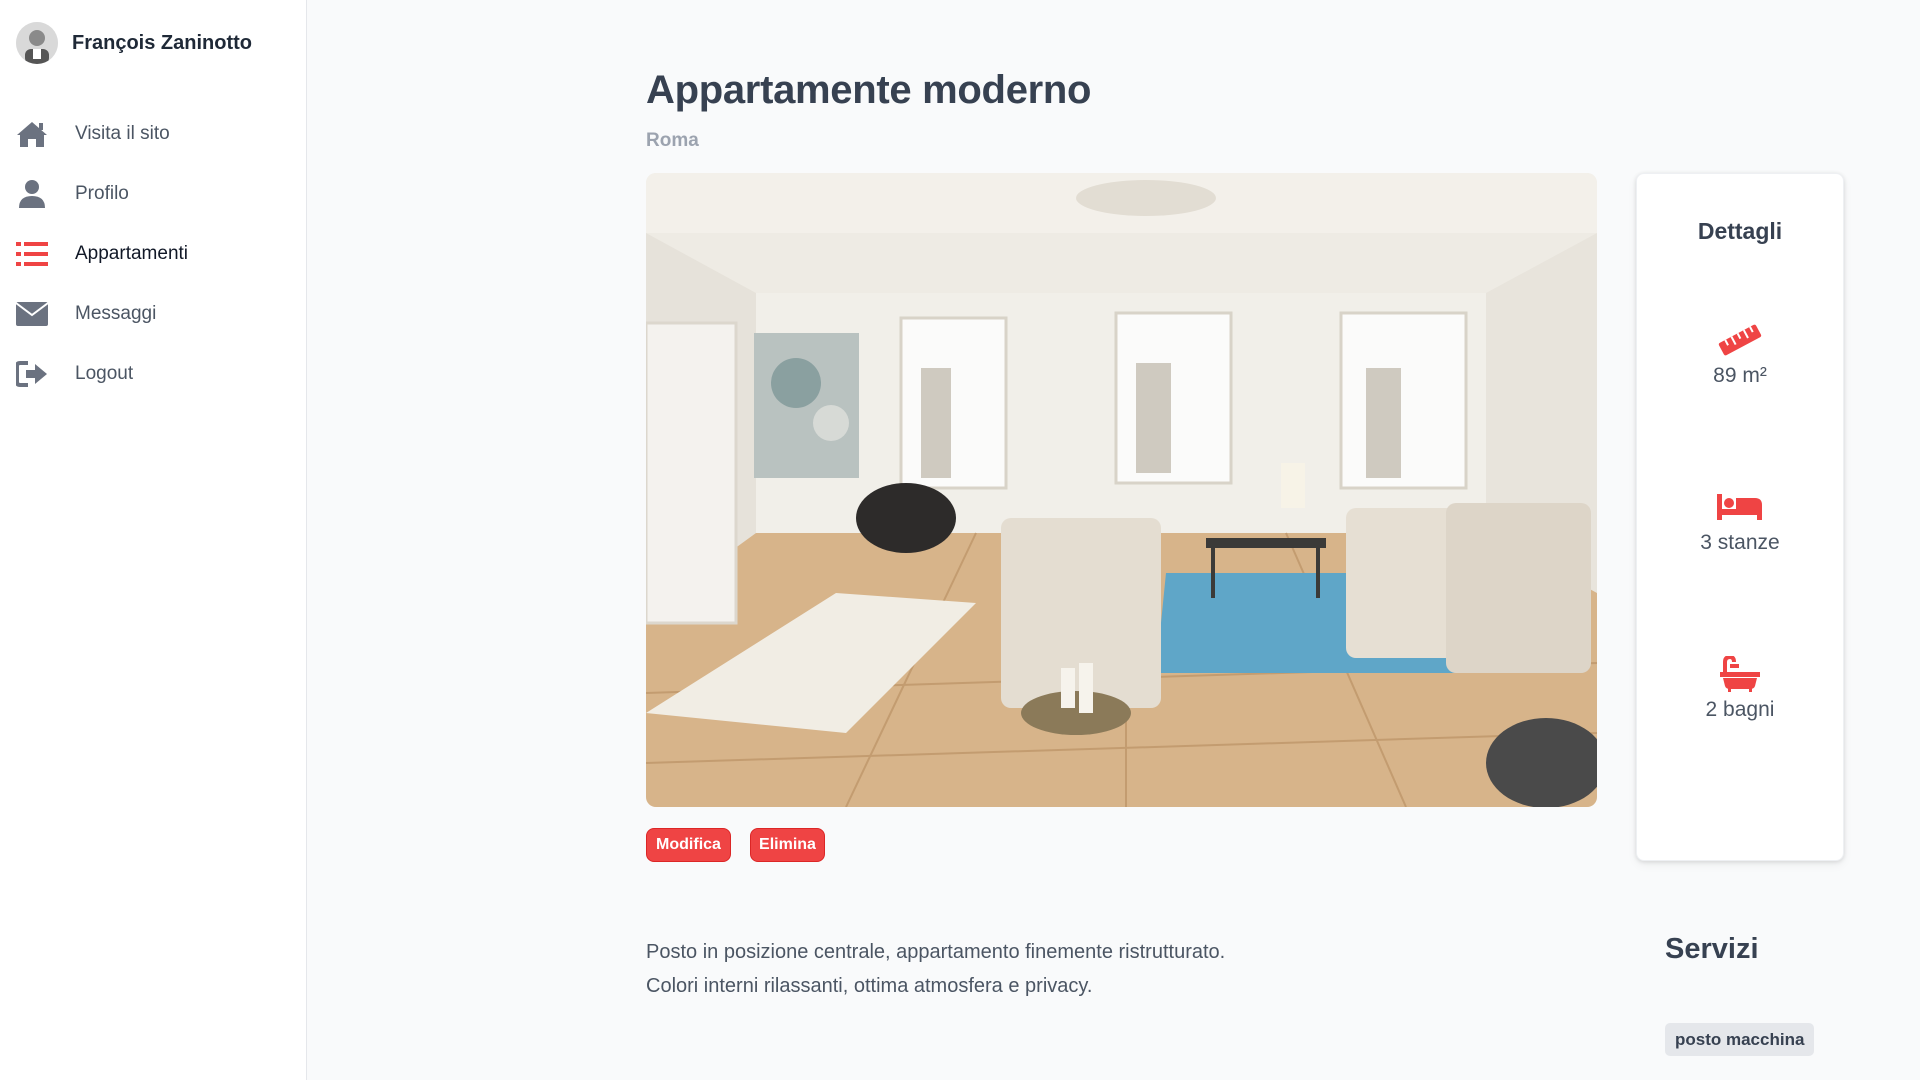  What do you see at coordinates (787, 845) in the screenshot?
I see `delete-button: Elimina` at bounding box center [787, 845].